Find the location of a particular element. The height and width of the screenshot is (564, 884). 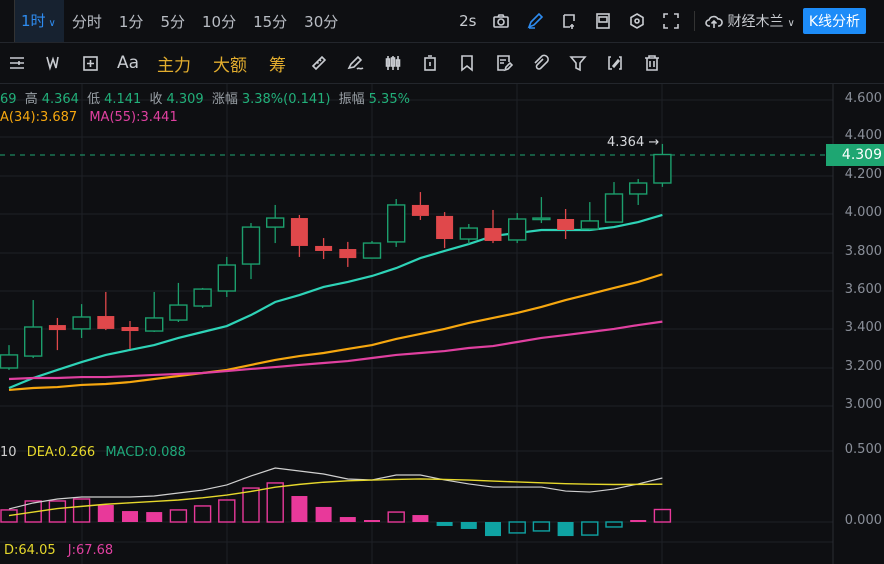

candles-icon is located at coordinates (393, 63).